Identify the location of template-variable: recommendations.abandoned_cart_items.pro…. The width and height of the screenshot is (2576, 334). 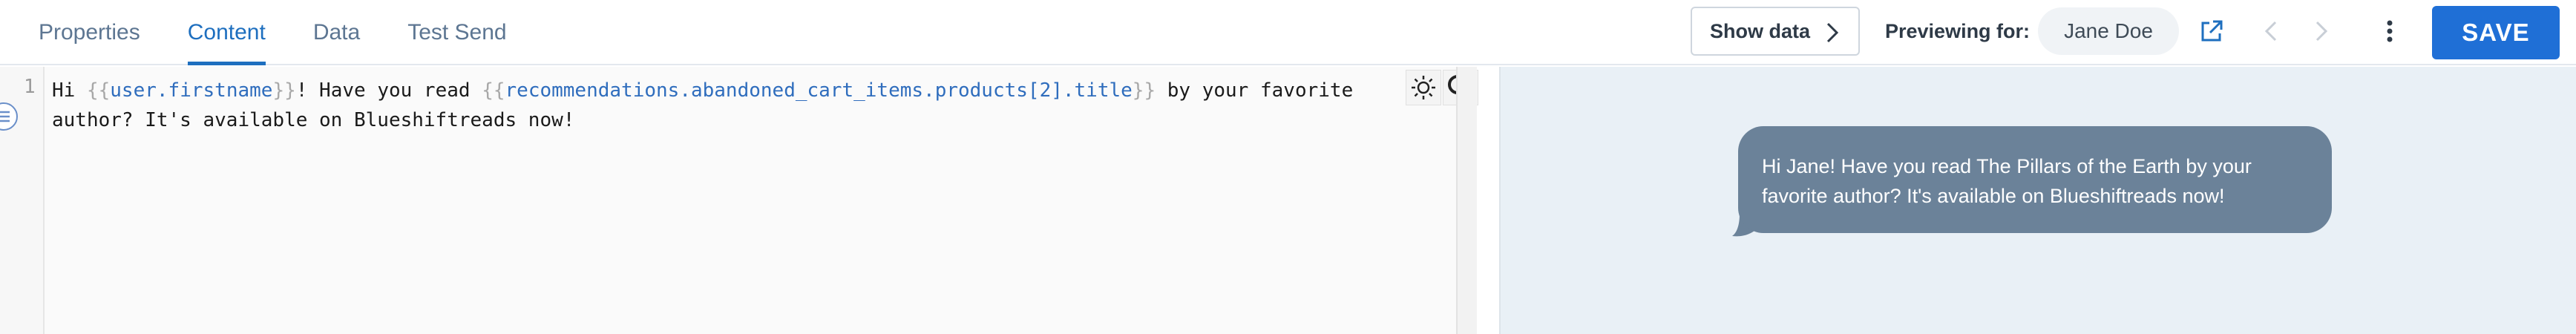
(819, 91).